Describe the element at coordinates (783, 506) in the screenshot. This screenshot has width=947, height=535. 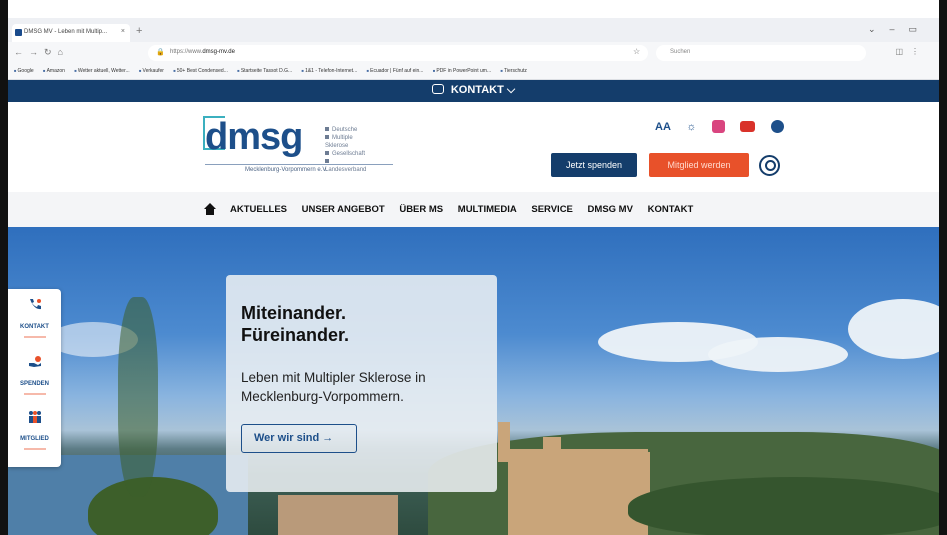
I see `treeline` at that location.